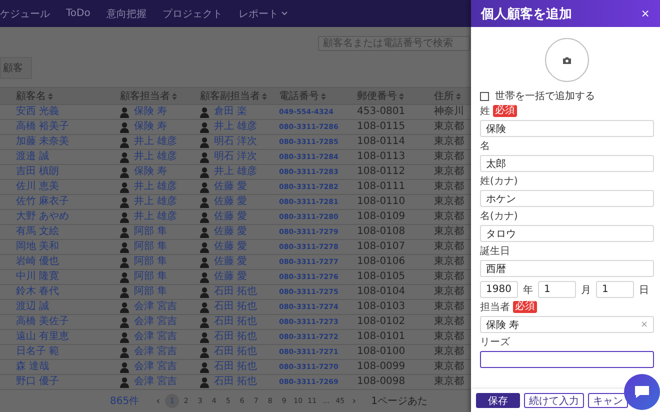  What do you see at coordinates (34, 96) in the screenshot?
I see `column-header: 顧客名` at bounding box center [34, 96].